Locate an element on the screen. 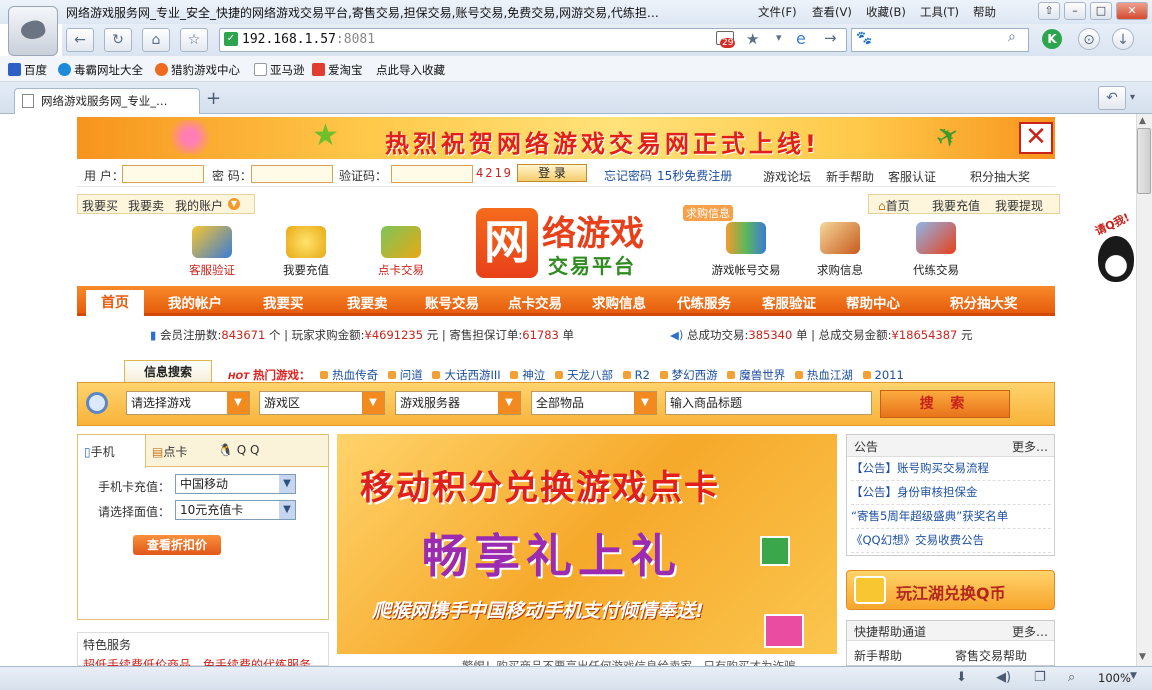  hot-game-link: 梦幻西游 is located at coordinates (689, 375).